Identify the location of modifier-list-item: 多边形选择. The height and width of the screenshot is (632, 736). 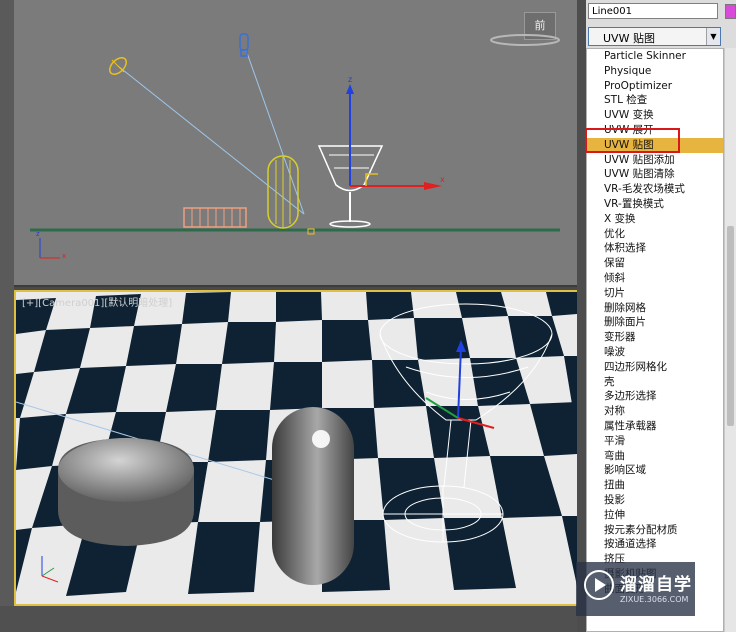
(655, 396).